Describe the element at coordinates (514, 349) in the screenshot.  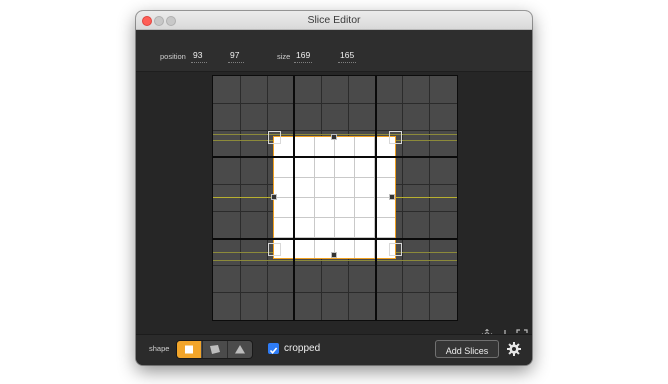
I see `gear-icon` at that location.